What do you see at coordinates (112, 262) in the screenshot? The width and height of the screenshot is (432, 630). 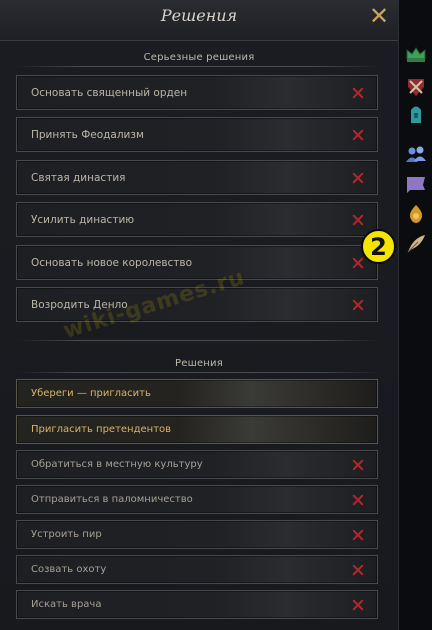 I see `decision-label: Основать новое королевство` at bounding box center [112, 262].